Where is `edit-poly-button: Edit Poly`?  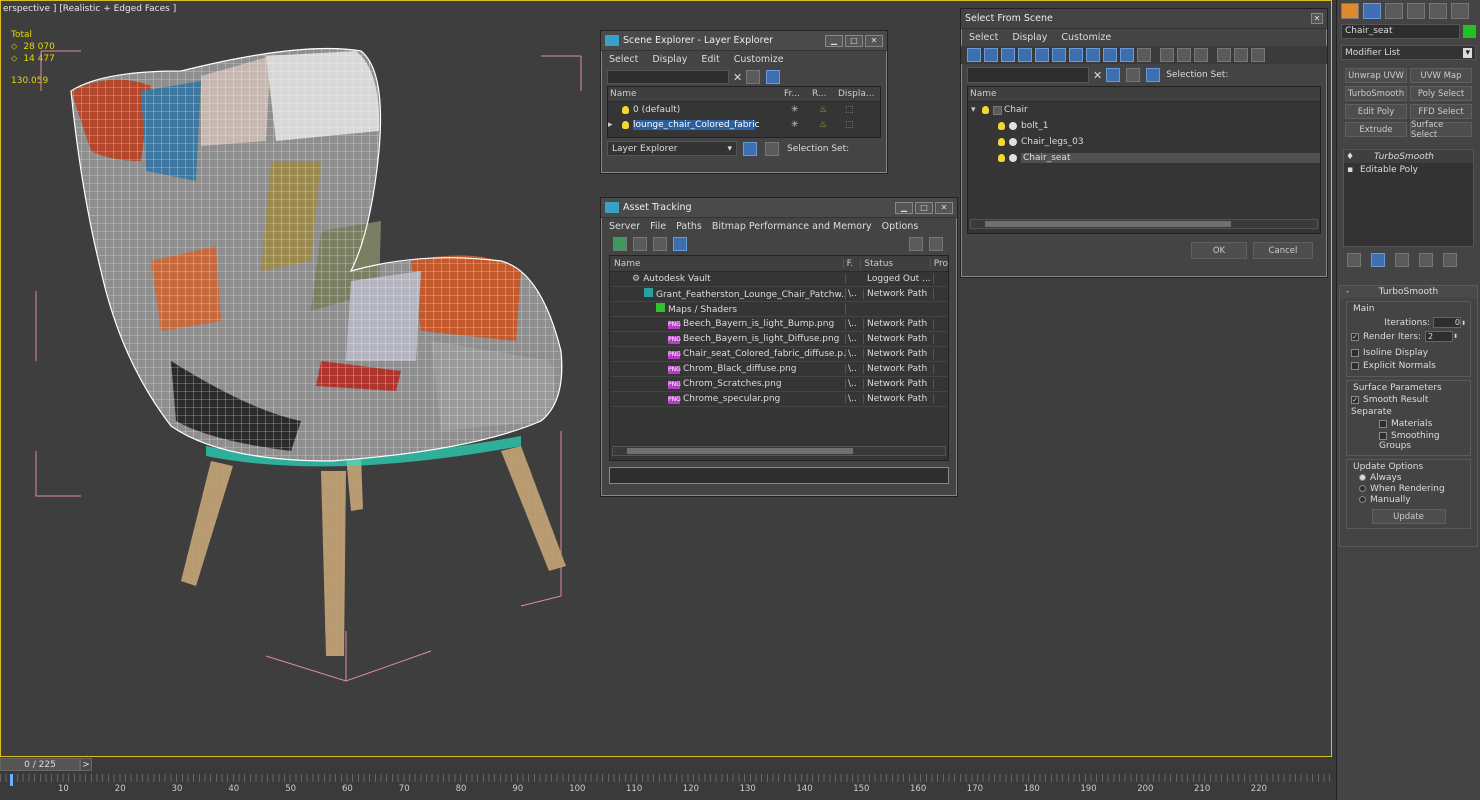 edit-poly-button: Edit Poly is located at coordinates (1376, 111).